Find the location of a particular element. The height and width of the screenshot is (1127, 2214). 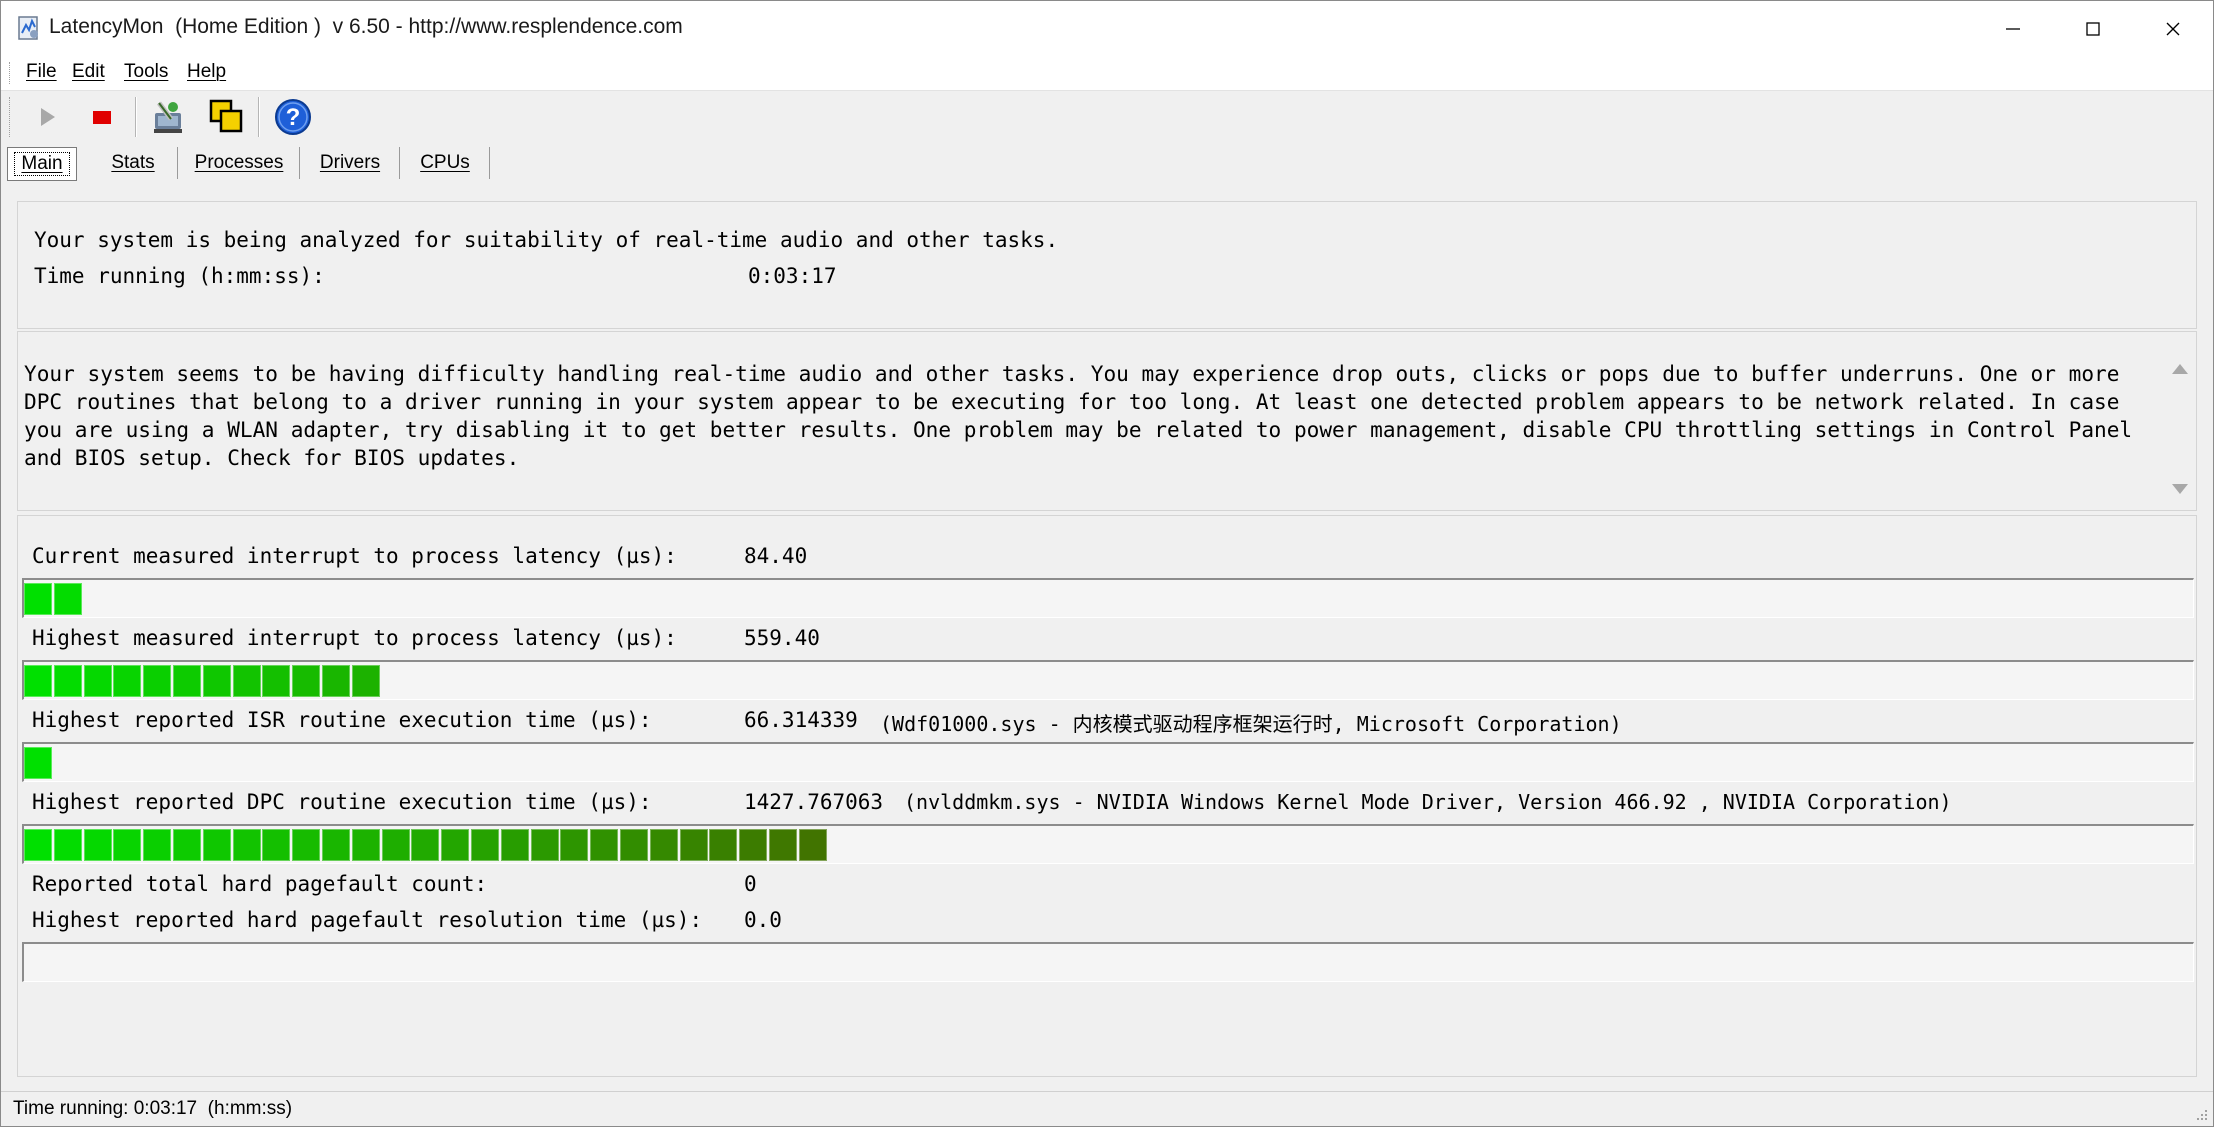

highest-latency-value: 559.40 is located at coordinates (782, 638).